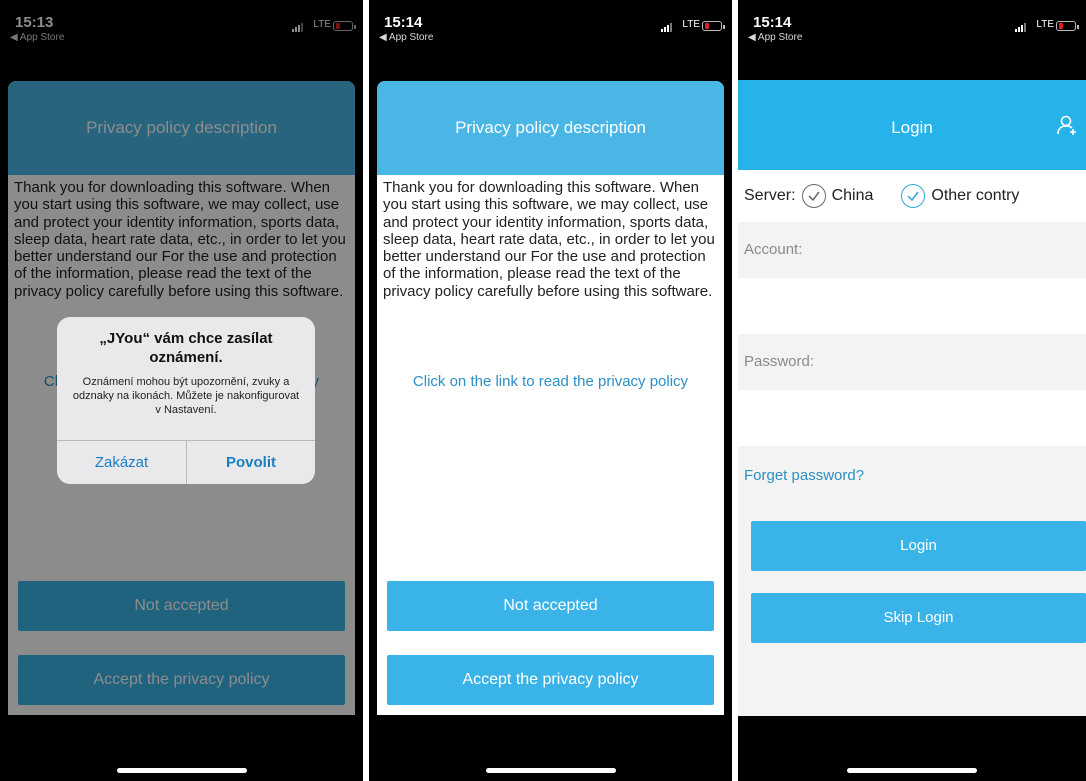  I want to click on alert-title: „JYou“ vám chce zasílat oznámení., so click(186, 348).